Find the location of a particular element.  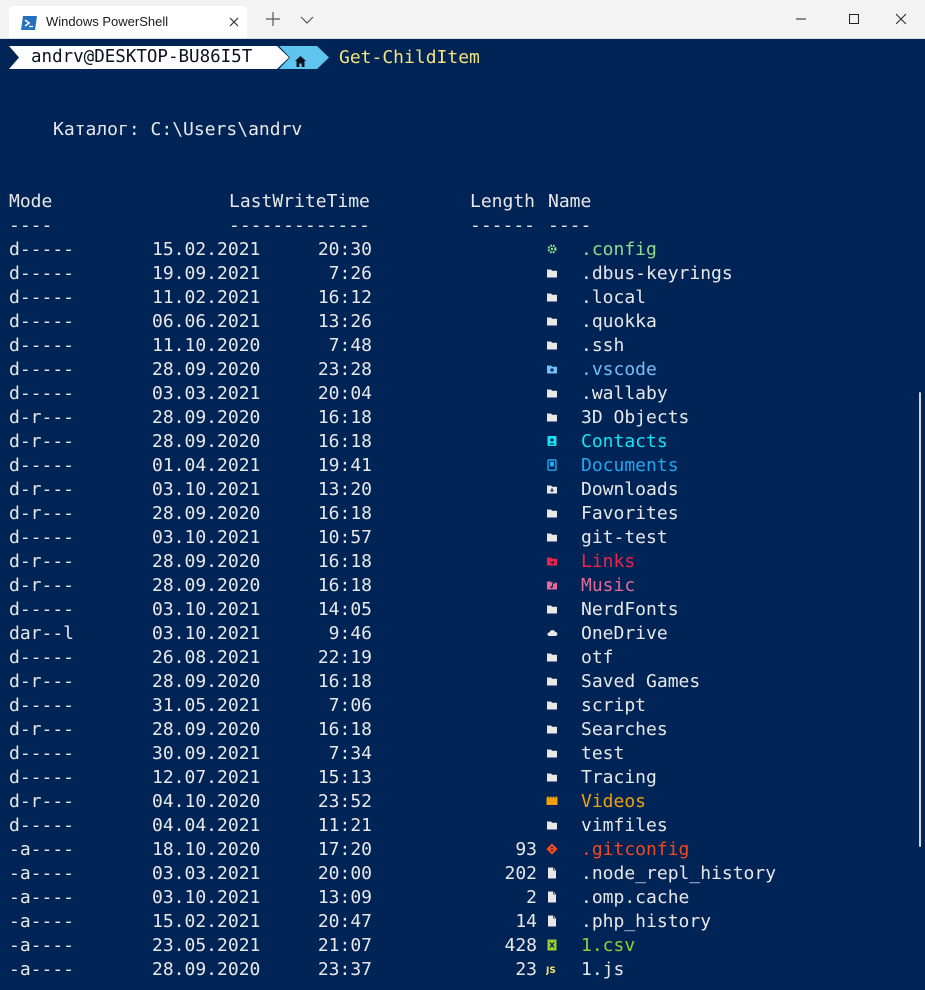

row-time: 13:09 is located at coordinates (344, 897).